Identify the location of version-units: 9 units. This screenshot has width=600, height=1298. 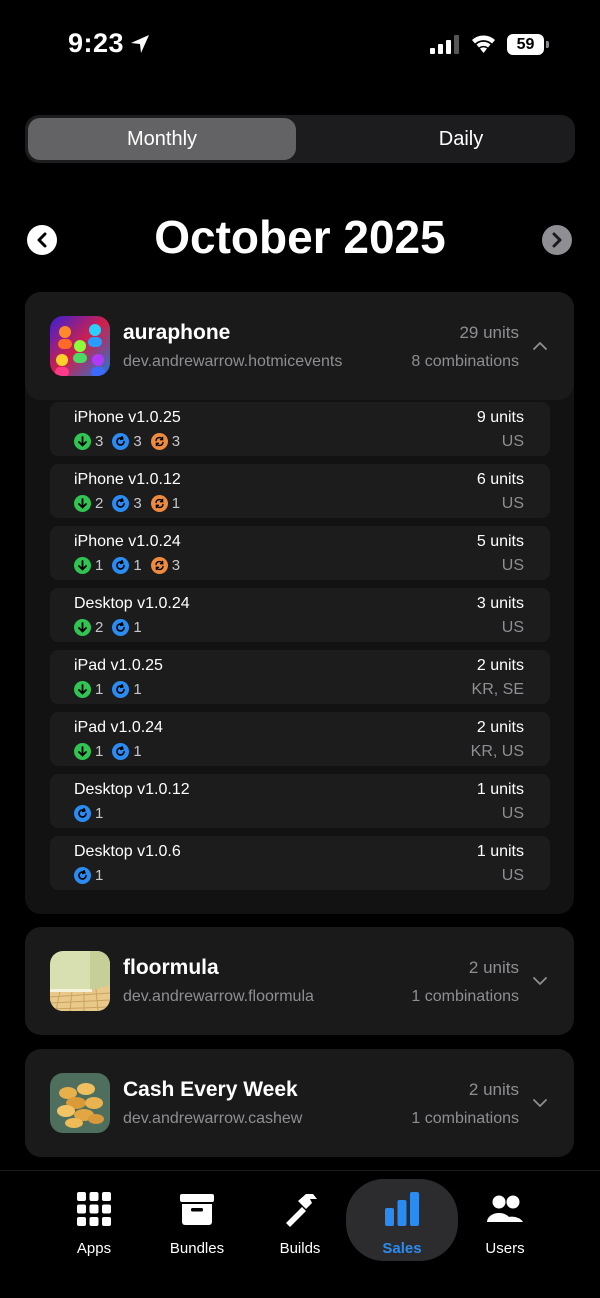
(500, 417).